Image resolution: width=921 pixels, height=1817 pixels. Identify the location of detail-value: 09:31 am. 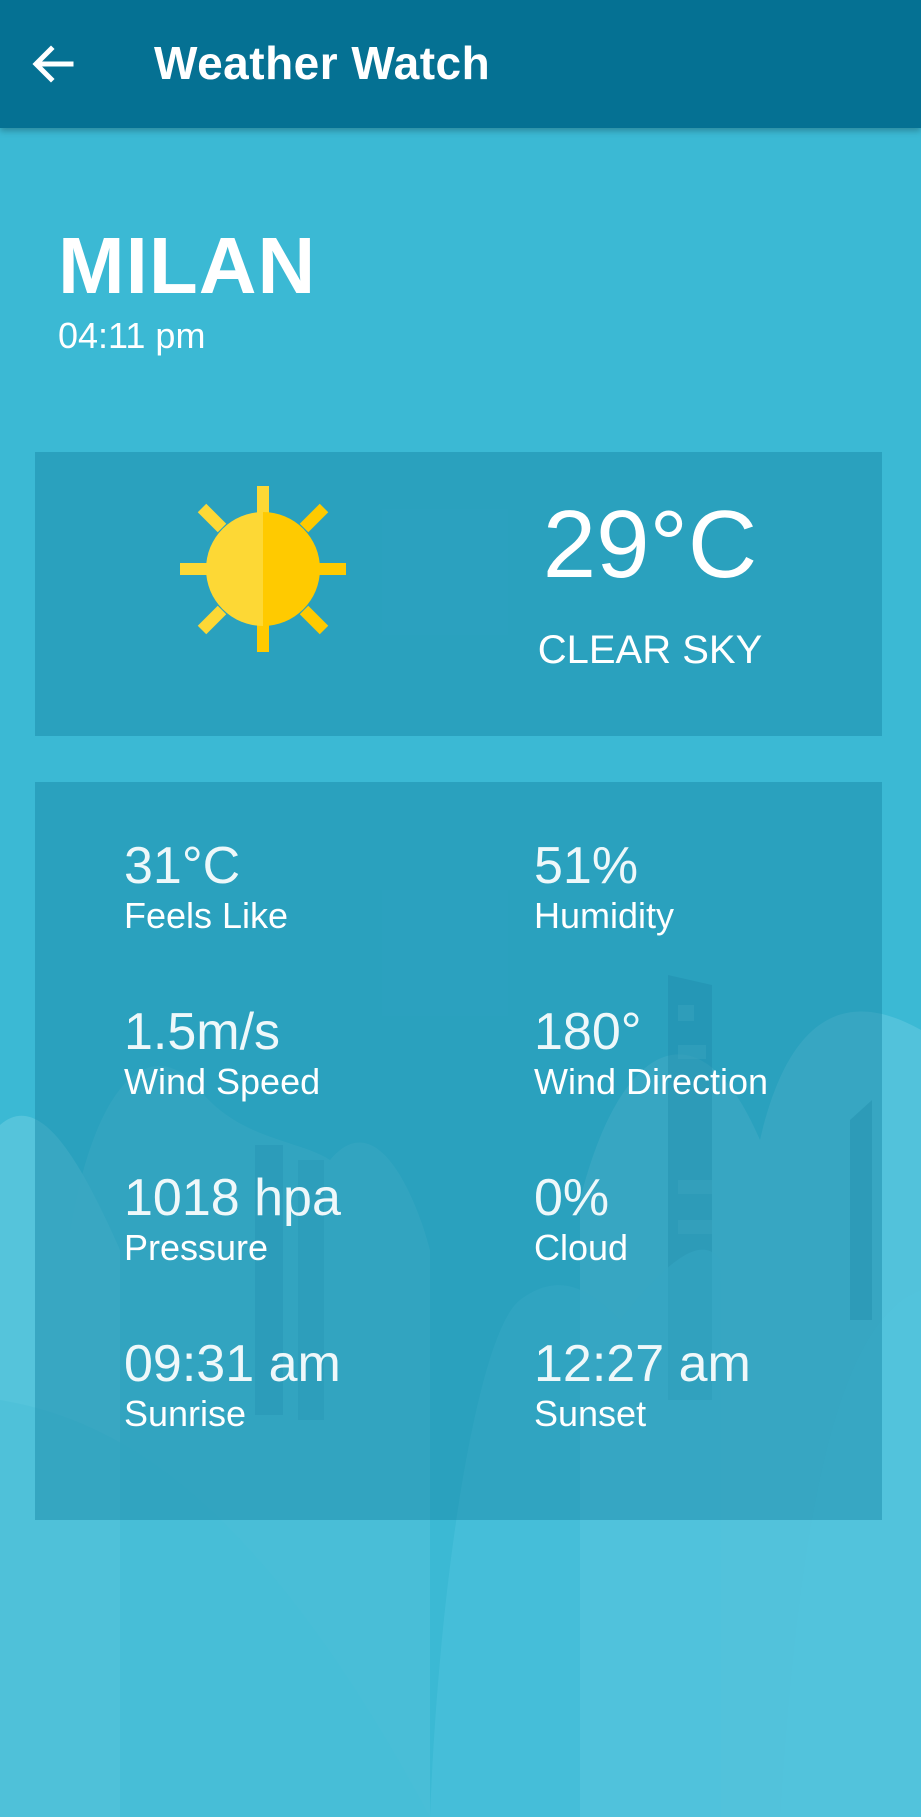
(232, 1364).